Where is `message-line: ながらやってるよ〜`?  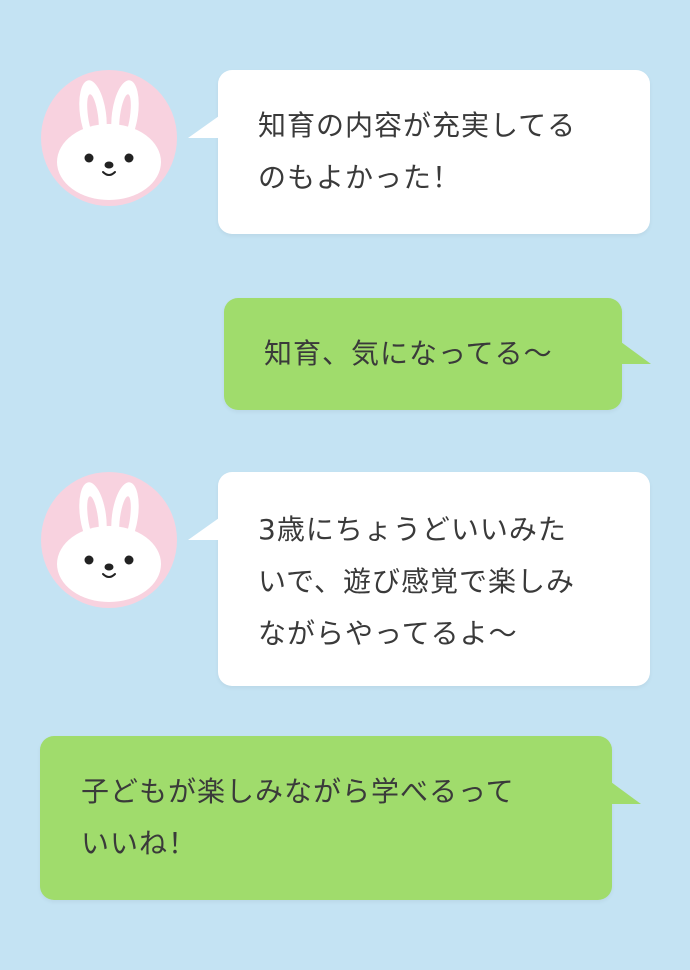
message-line: ながらやってるよ〜 is located at coordinates (388, 633).